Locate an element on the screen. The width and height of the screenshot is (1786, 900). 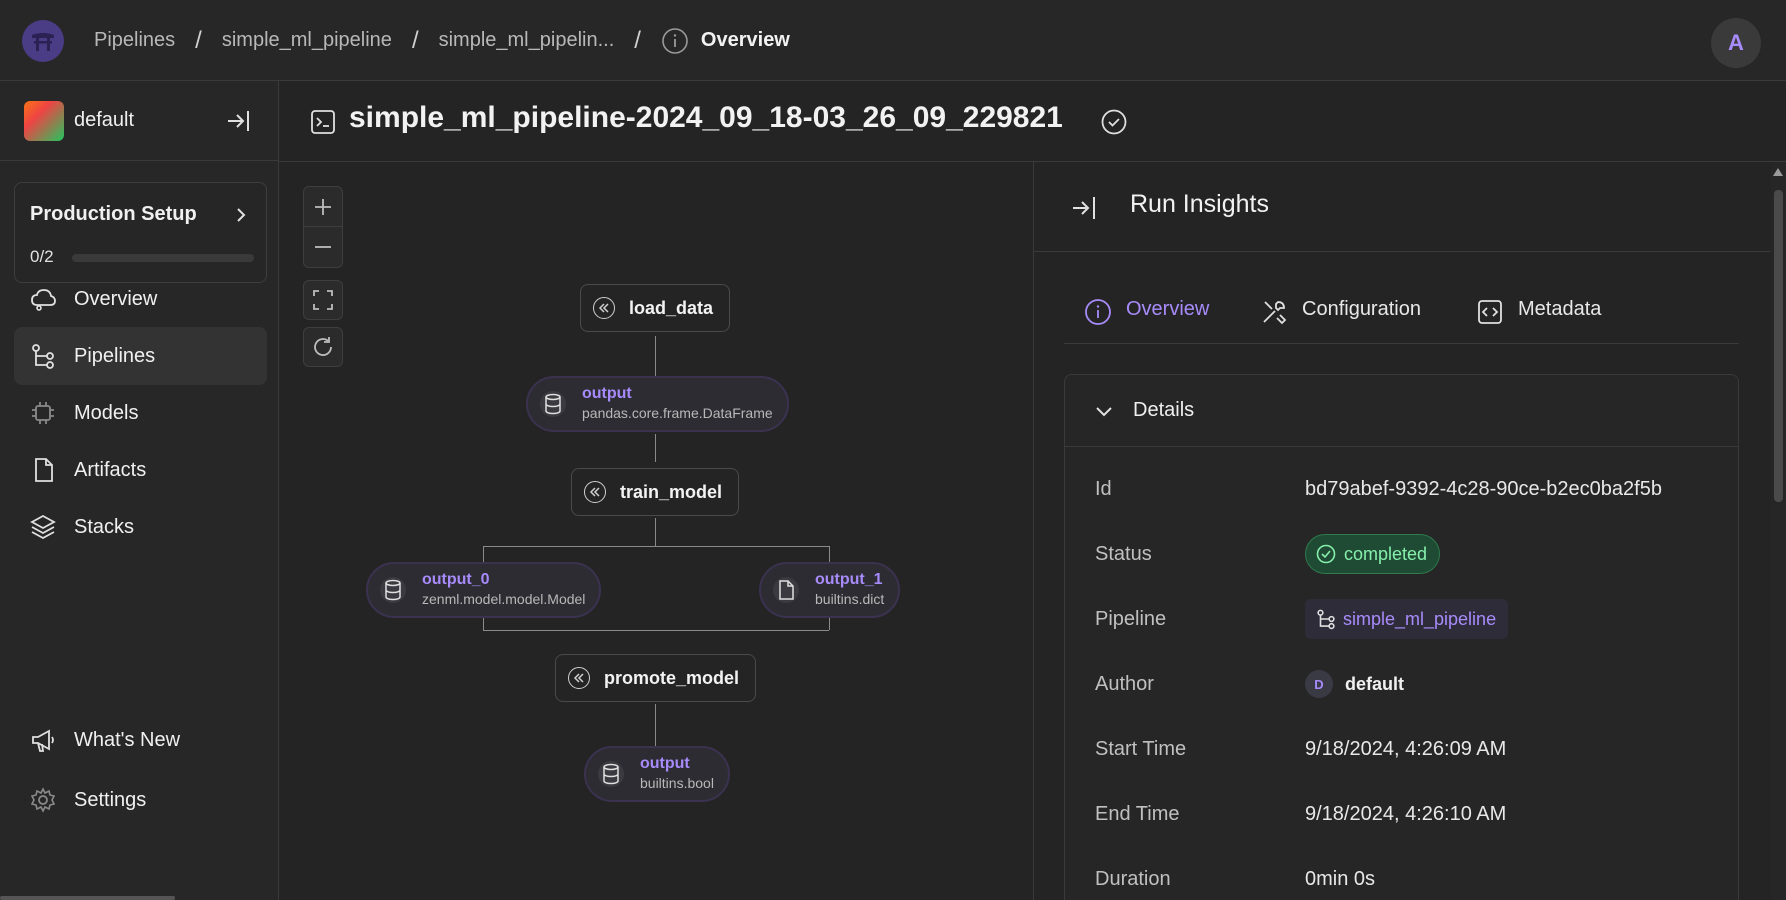
nav-overview-label: Overview is located at coordinates (116, 298).